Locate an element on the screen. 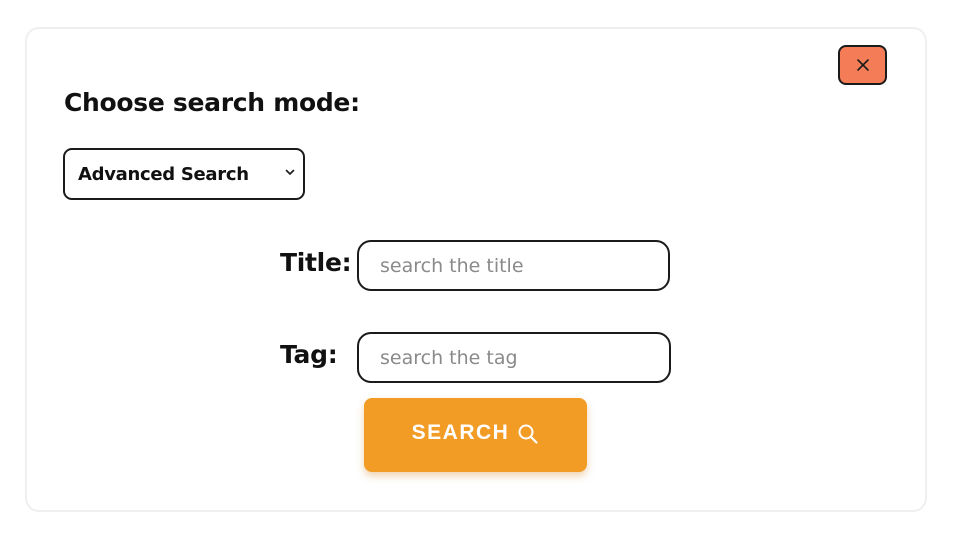 The height and width of the screenshot is (540, 975). title-search-input is located at coordinates (513, 265).